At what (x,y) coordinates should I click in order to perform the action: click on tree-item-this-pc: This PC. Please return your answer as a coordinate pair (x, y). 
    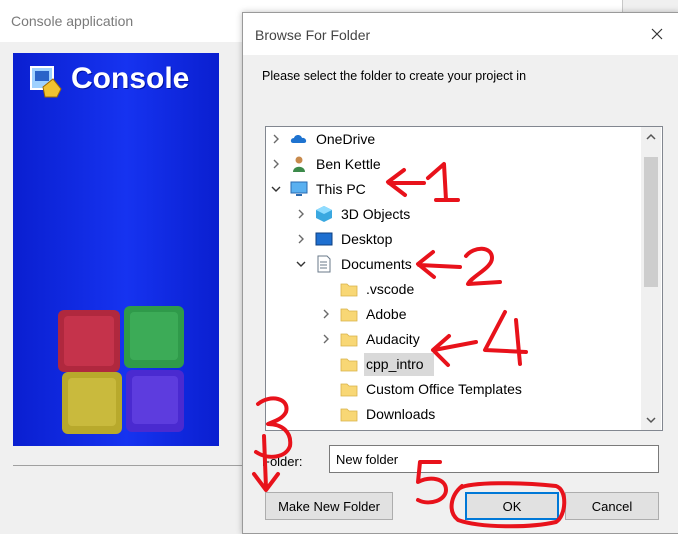
    Looking at the image, I should click on (451, 189).